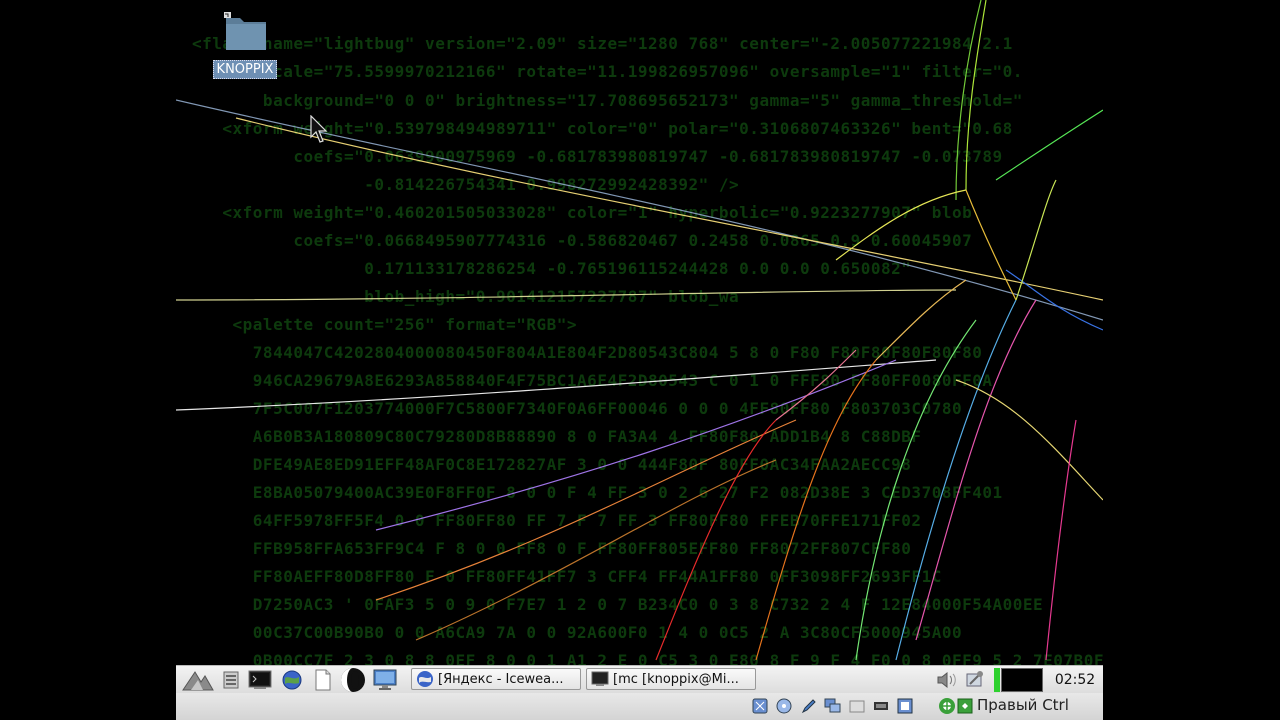 The width and height of the screenshot is (1280, 720). I want to click on web-browser-button, so click(292, 680).